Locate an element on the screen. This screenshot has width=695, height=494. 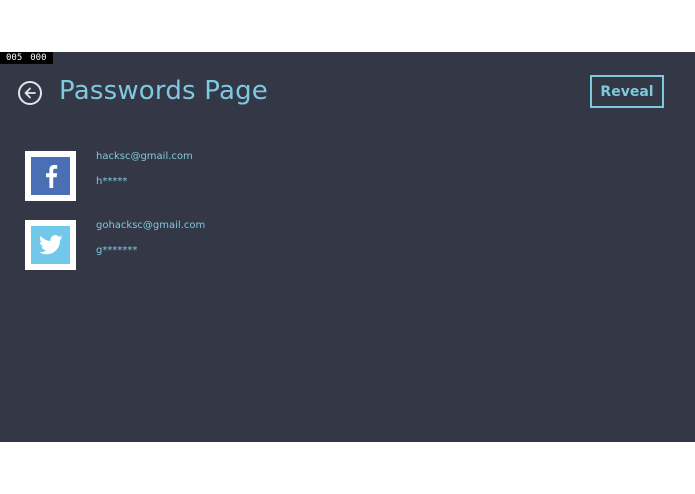
counter-value-1: 005 is located at coordinates (14, 58).